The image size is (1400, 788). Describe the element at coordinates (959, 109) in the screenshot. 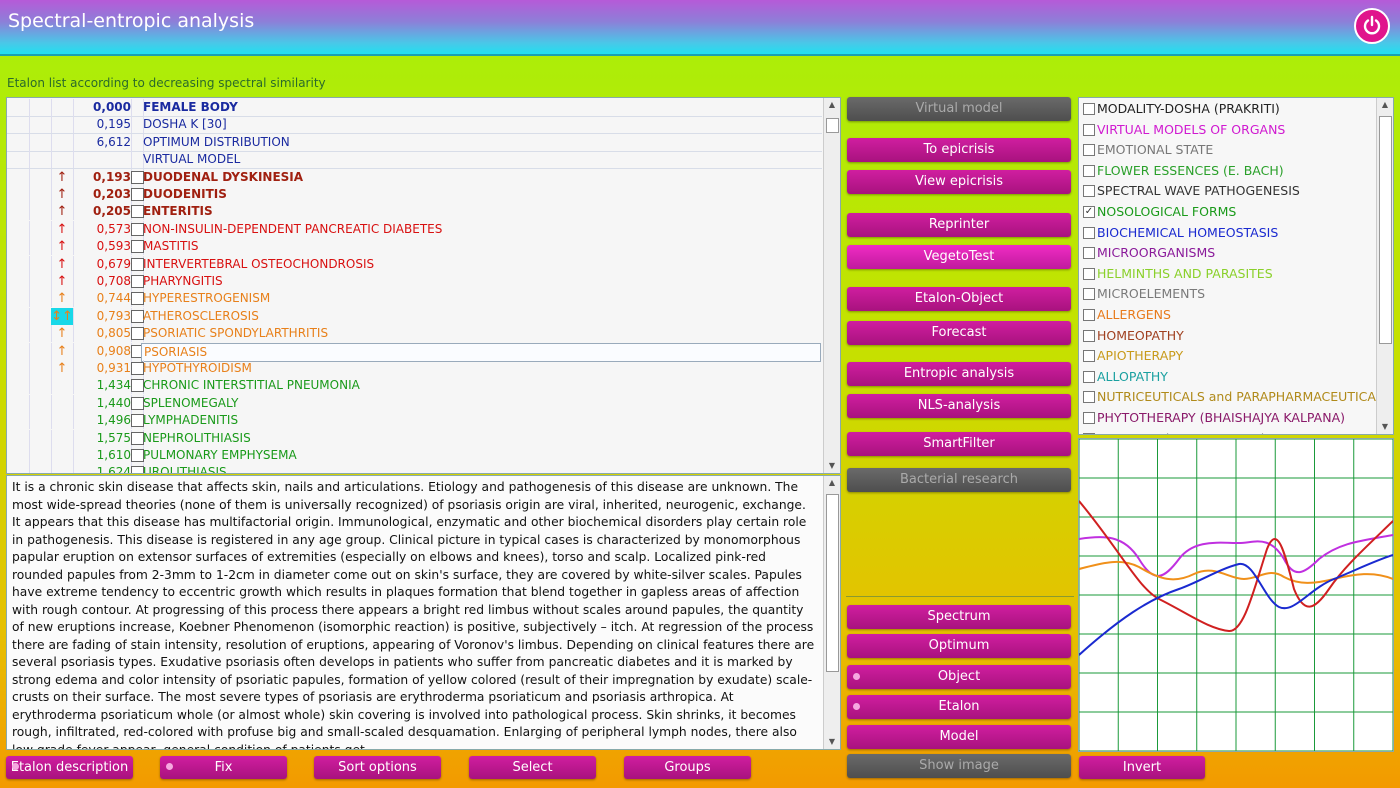

I see `virtual-model-button: Virtual model` at that location.